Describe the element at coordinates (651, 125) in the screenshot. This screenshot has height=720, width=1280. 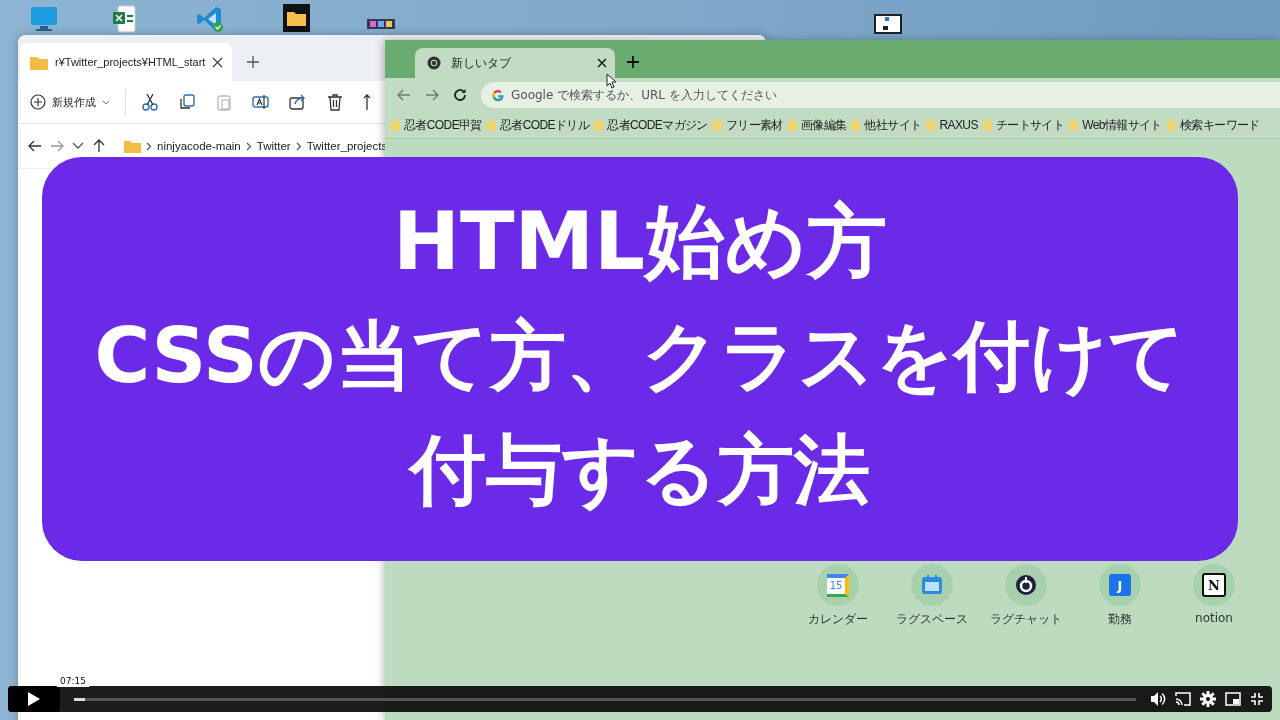
I see `bookmark-item: 忍者CODEマガジン` at that location.